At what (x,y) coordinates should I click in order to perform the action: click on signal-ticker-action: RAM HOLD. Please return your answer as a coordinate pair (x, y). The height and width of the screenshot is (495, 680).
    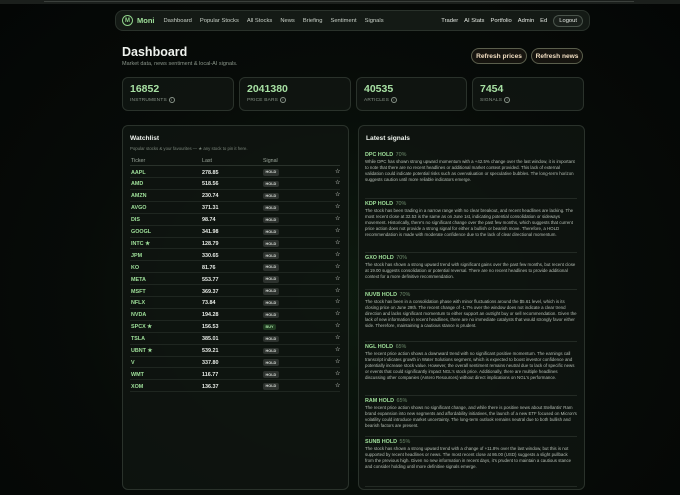
    Looking at the image, I should click on (379, 401).